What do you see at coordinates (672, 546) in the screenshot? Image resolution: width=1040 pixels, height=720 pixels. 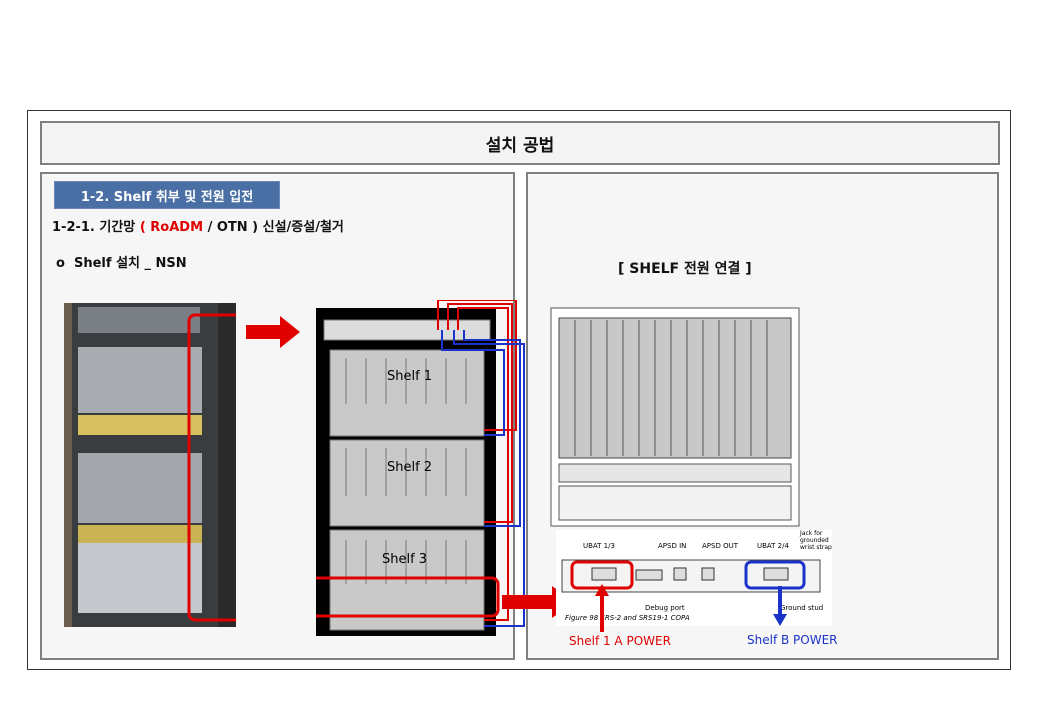 I see `label-apsd-in: APSD IN` at bounding box center [672, 546].